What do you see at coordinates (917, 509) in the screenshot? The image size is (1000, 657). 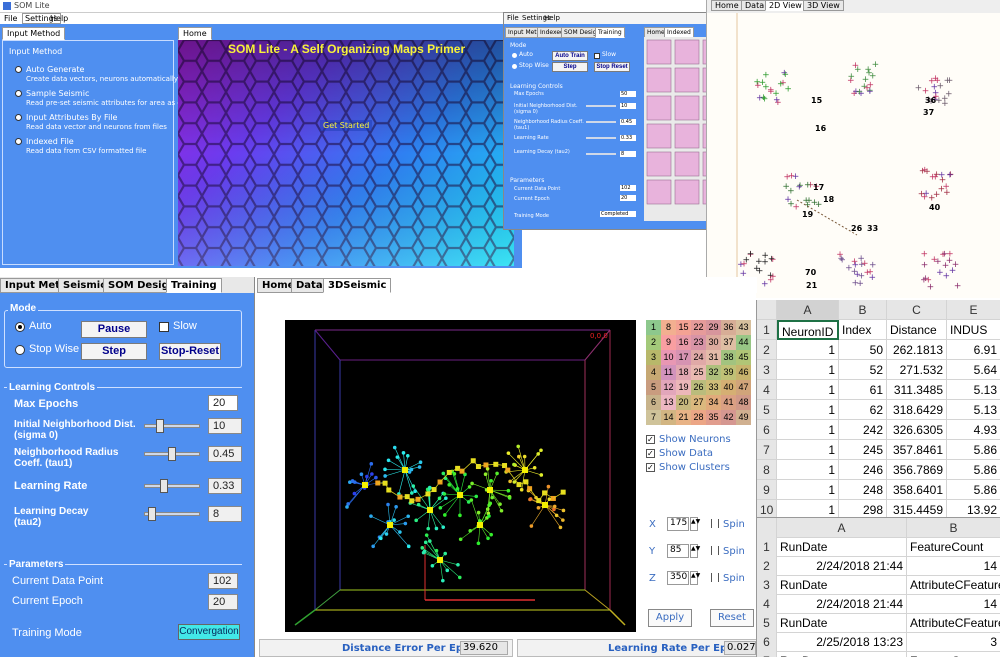 I see `table-cell: 315.4459` at bounding box center [917, 509].